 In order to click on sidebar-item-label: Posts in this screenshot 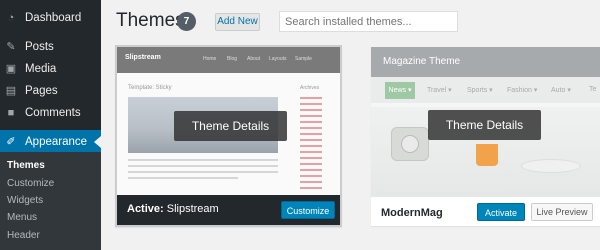, I will do `click(39, 47)`.